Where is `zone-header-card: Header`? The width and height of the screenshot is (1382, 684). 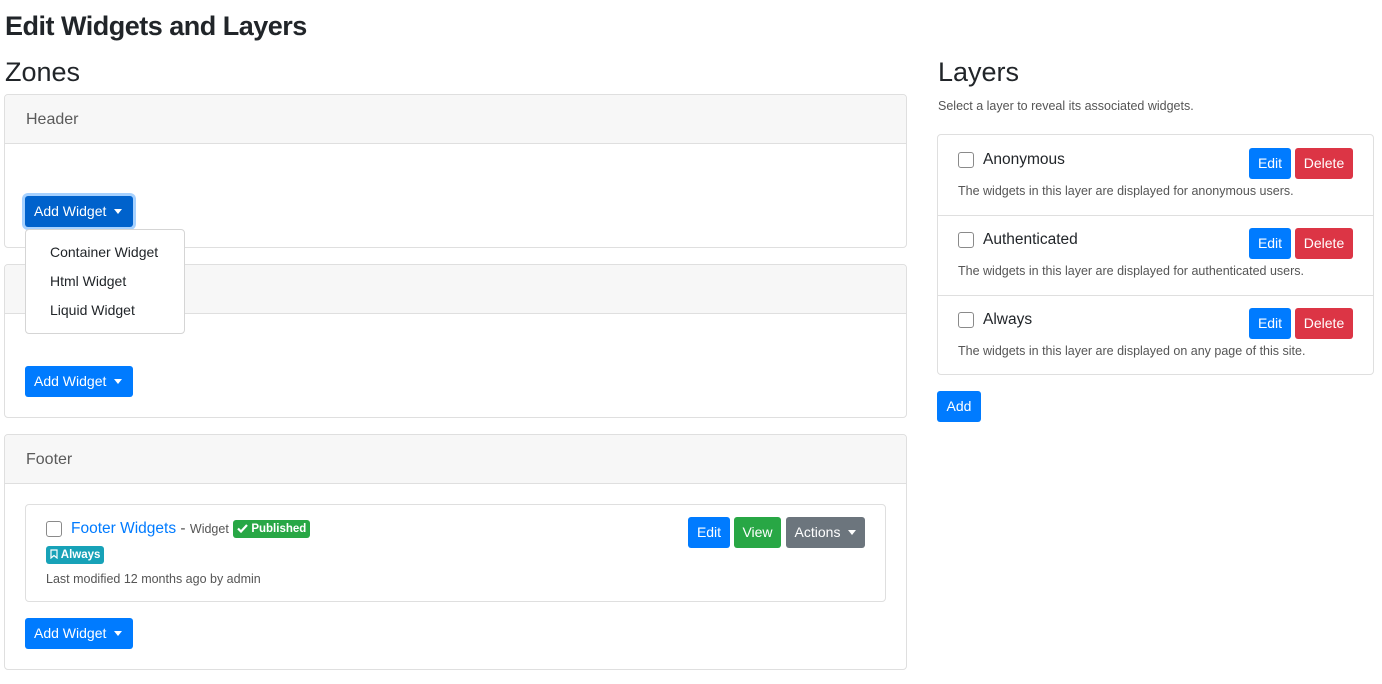
zone-header-card: Header is located at coordinates (455, 171).